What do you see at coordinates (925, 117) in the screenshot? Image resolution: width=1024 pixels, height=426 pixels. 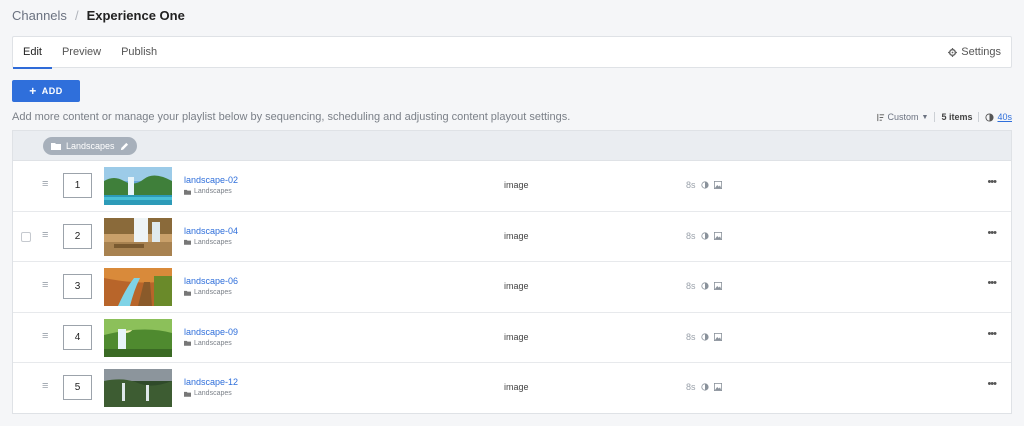 I see `chevron-down-icon: ▼` at bounding box center [925, 117].